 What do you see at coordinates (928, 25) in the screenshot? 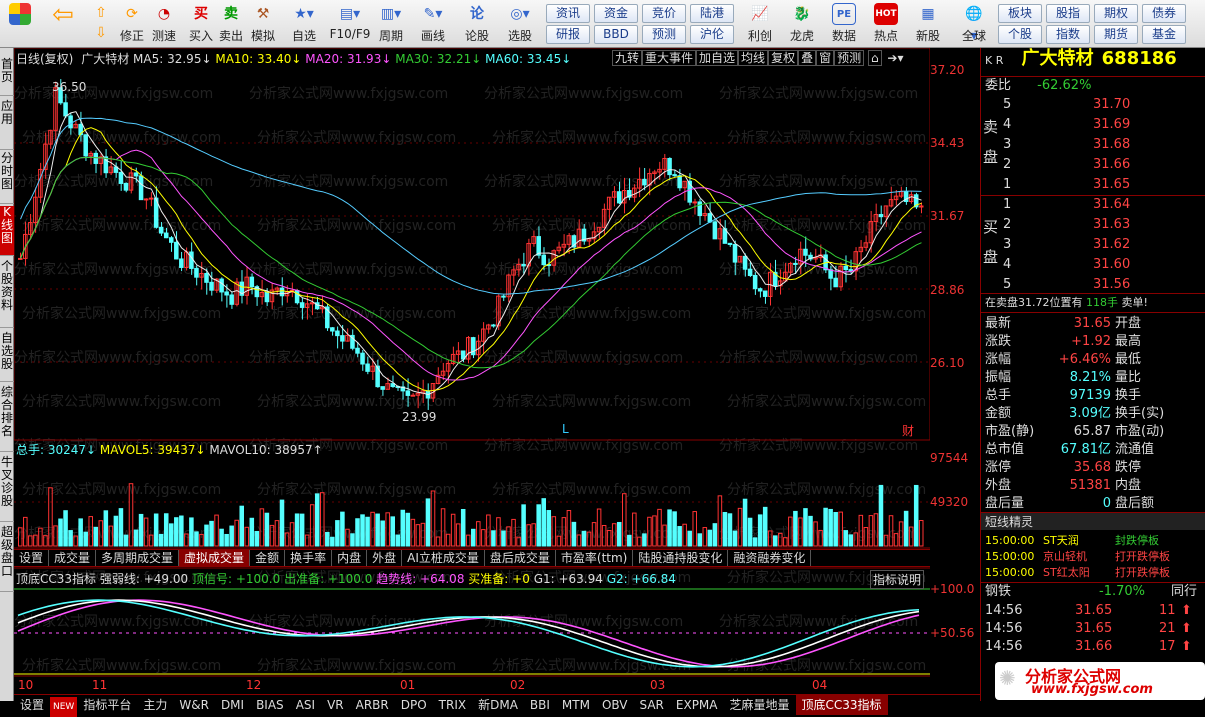
I see `new-stock-button: ▦ 新股` at bounding box center [928, 25].